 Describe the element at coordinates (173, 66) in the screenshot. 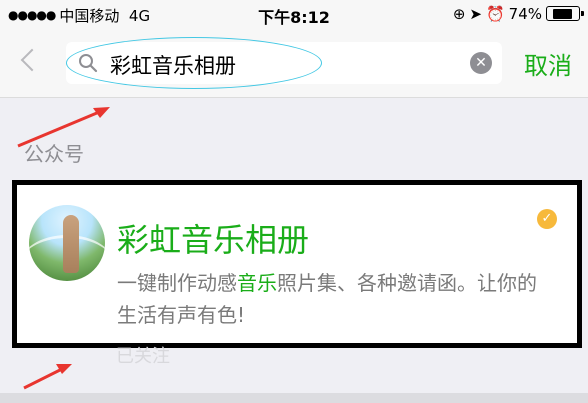

I see `search-query: 彩虹音乐相册` at that location.